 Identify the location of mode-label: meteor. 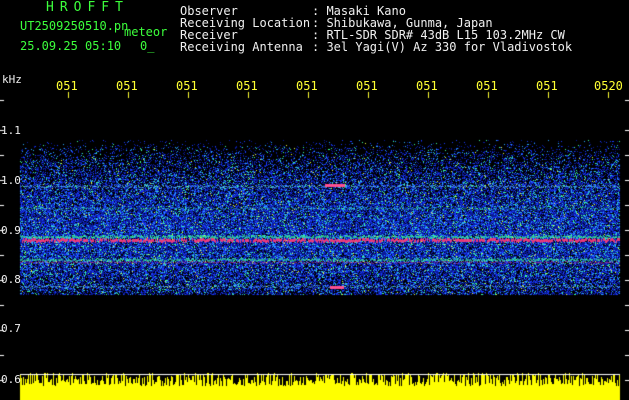
(146, 32).